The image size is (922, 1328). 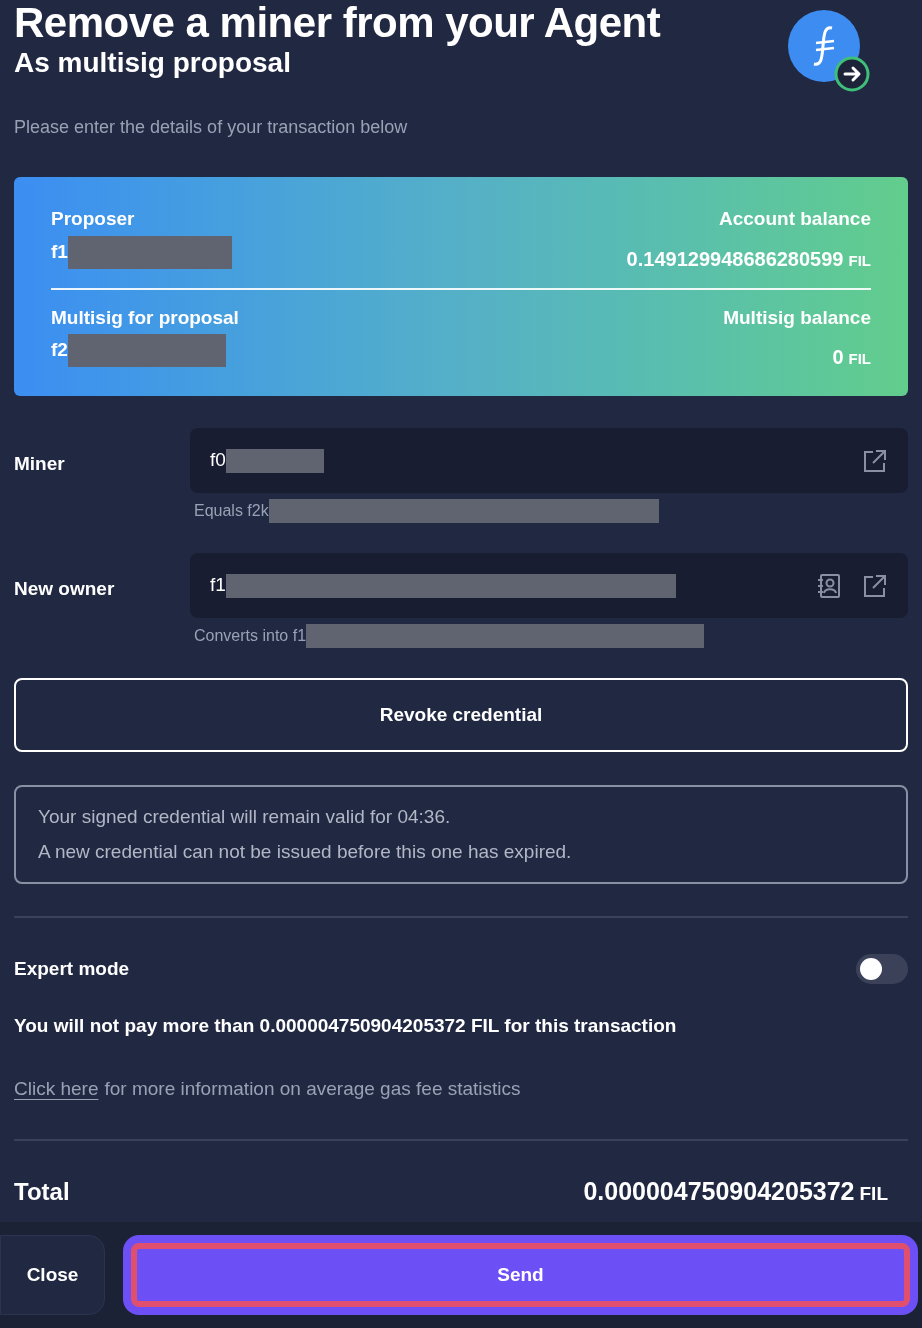 I want to click on revoke-credential-button: Revoke credential, so click(x=461, y=715).